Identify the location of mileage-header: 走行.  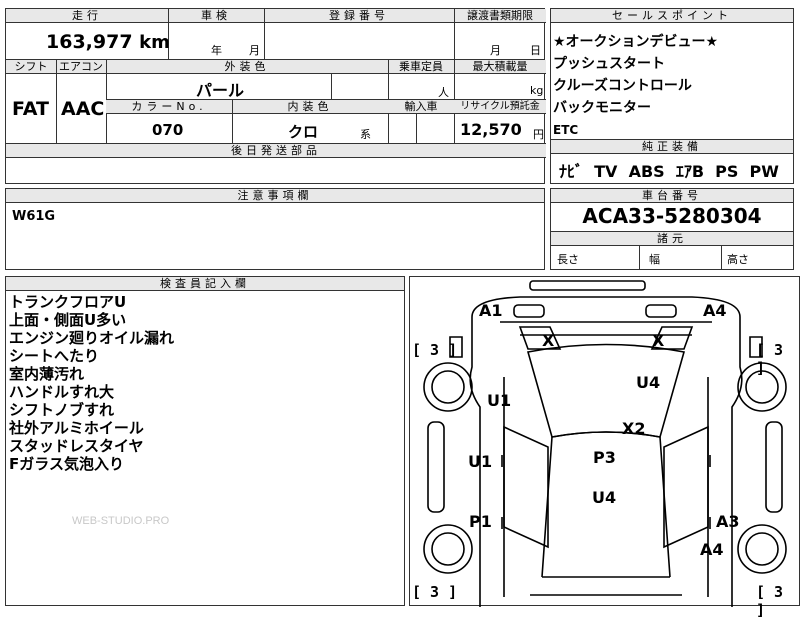
(87, 16).